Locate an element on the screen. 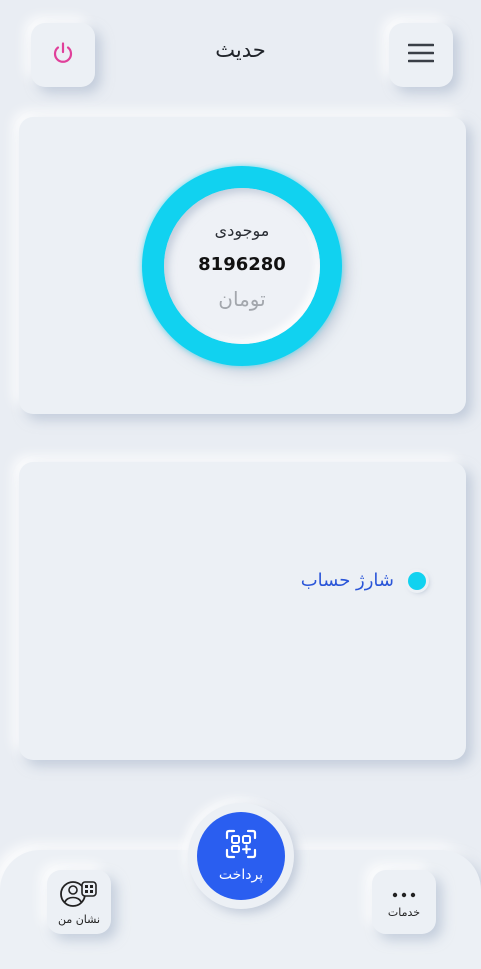 The height and width of the screenshot is (969, 481). pay-label: پرداخت is located at coordinates (241, 875).